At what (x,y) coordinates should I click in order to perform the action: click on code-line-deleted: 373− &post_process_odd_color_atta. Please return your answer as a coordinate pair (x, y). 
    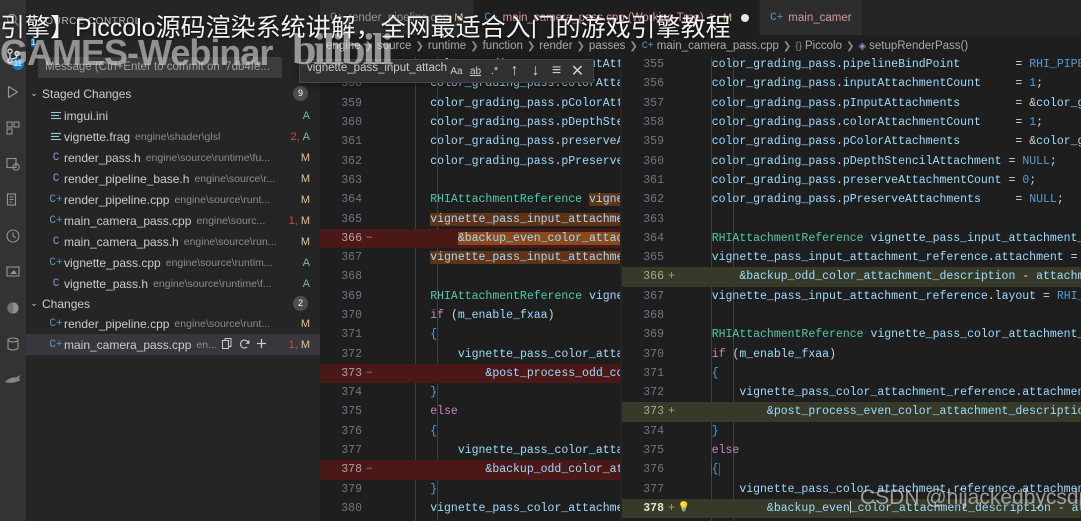
    Looking at the image, I should click on (470, 373).